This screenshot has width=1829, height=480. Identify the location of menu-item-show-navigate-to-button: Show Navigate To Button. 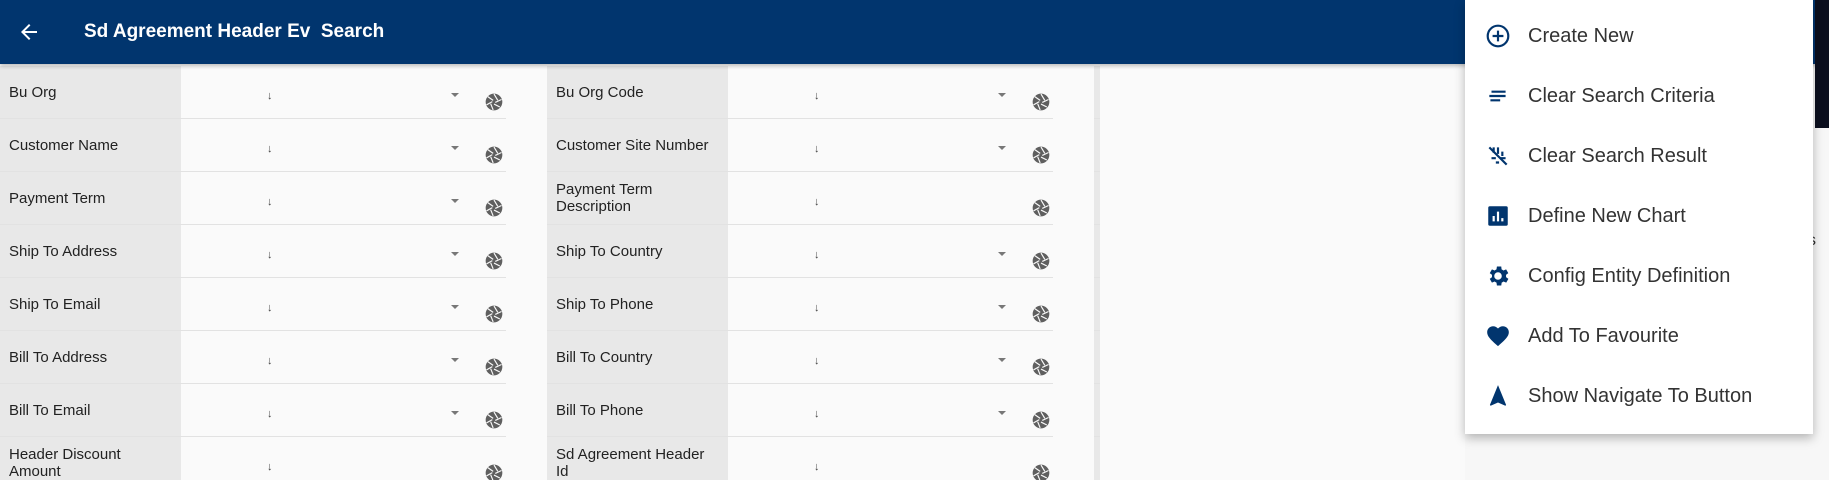
(1639, 396).